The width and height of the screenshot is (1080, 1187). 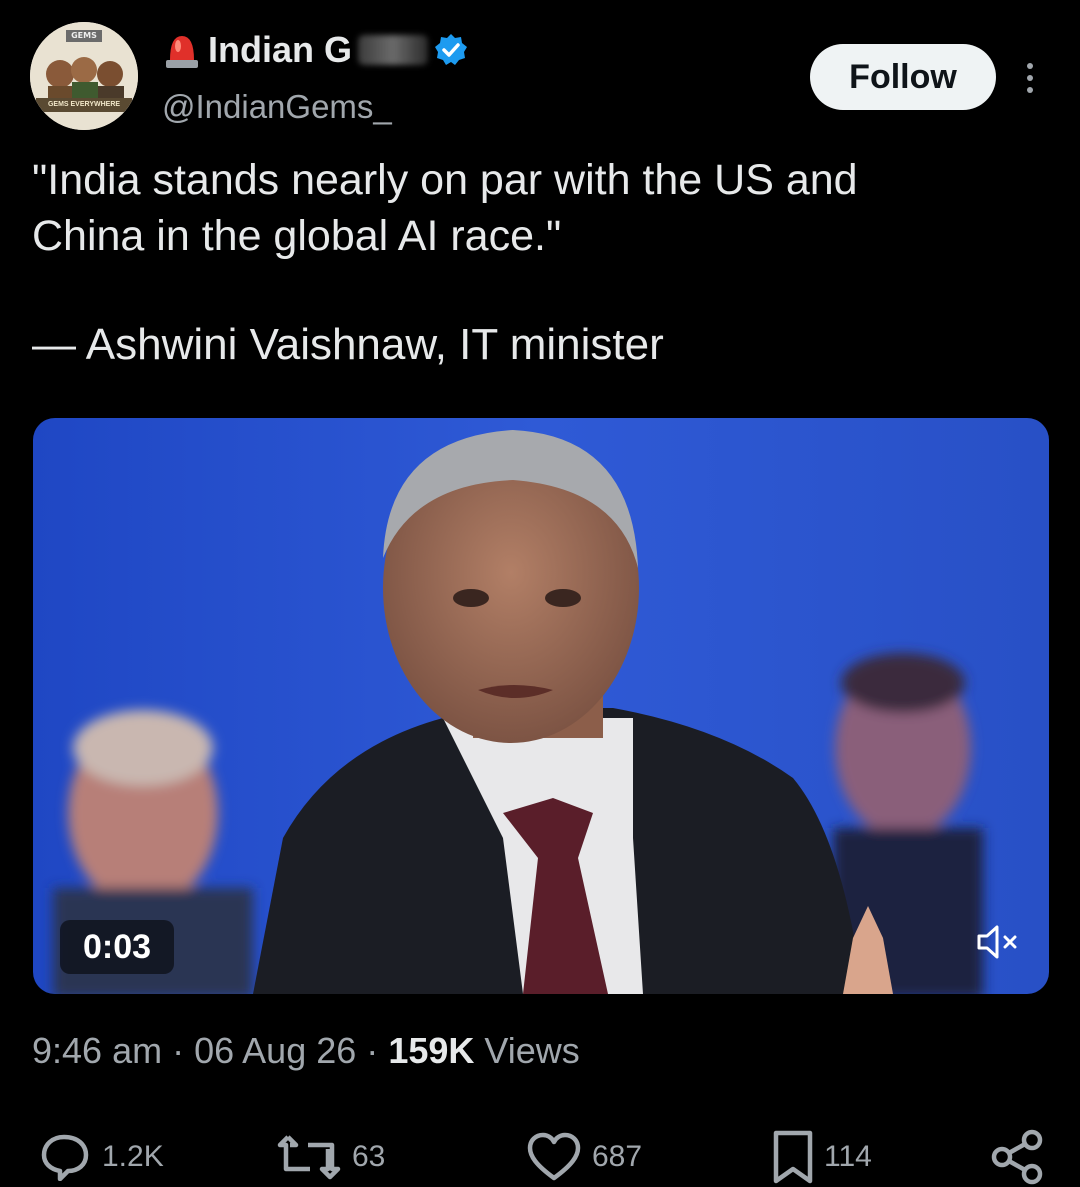 What do you see at coordinates (277, 107) in the screenshot?
I see `author-handle: @IndianGems_` at bounding box center [277, 107].